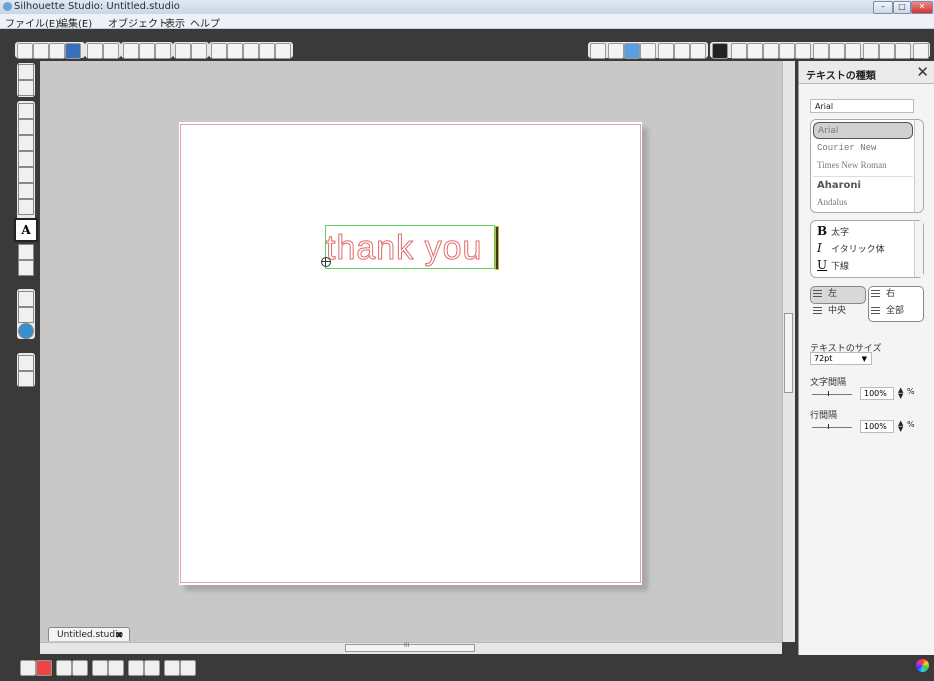 Image resolution: width=934 pixels, height=681 pixels. What do you see at coordinates (698, 51) in the screenshot?
I see `line-join-icon` at bounding box center [698, 51].